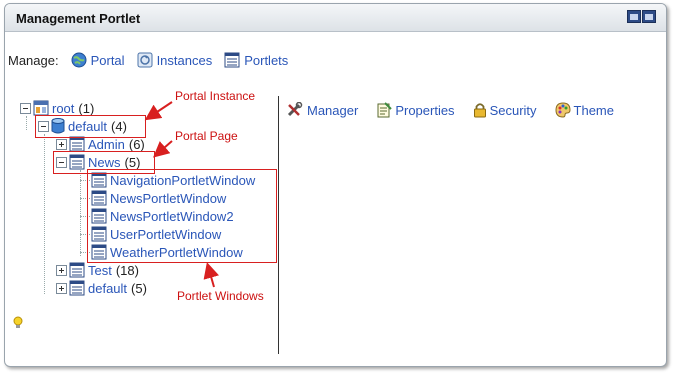 This screenshot has height=373, width=673. I want to click on security-action: Security, so click(505, 110).